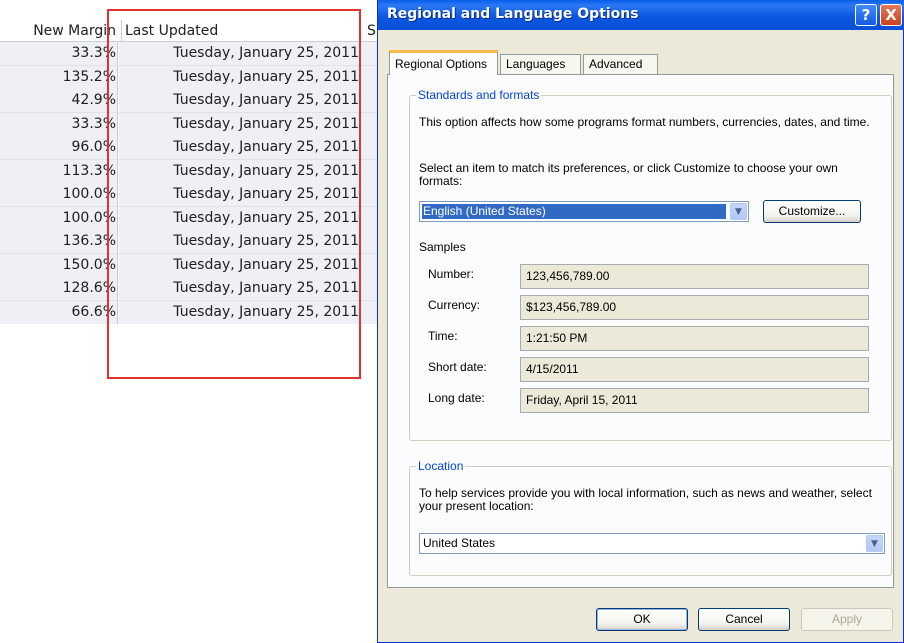 This screenshot has height=643, width=904. Describe the element at coordinates (513, 14) in the screenshot. I see `dialog-title: Regional and Language Options` at that location.